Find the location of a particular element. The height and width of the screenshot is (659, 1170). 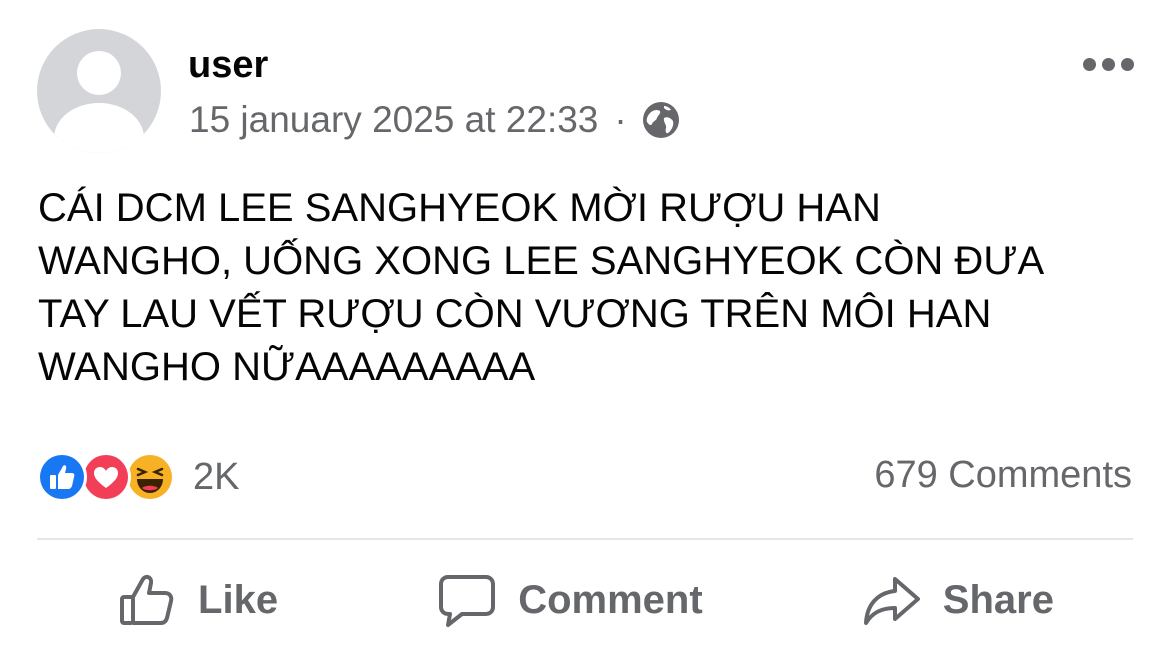

like-button: Like is located at coordinates (197, 600).